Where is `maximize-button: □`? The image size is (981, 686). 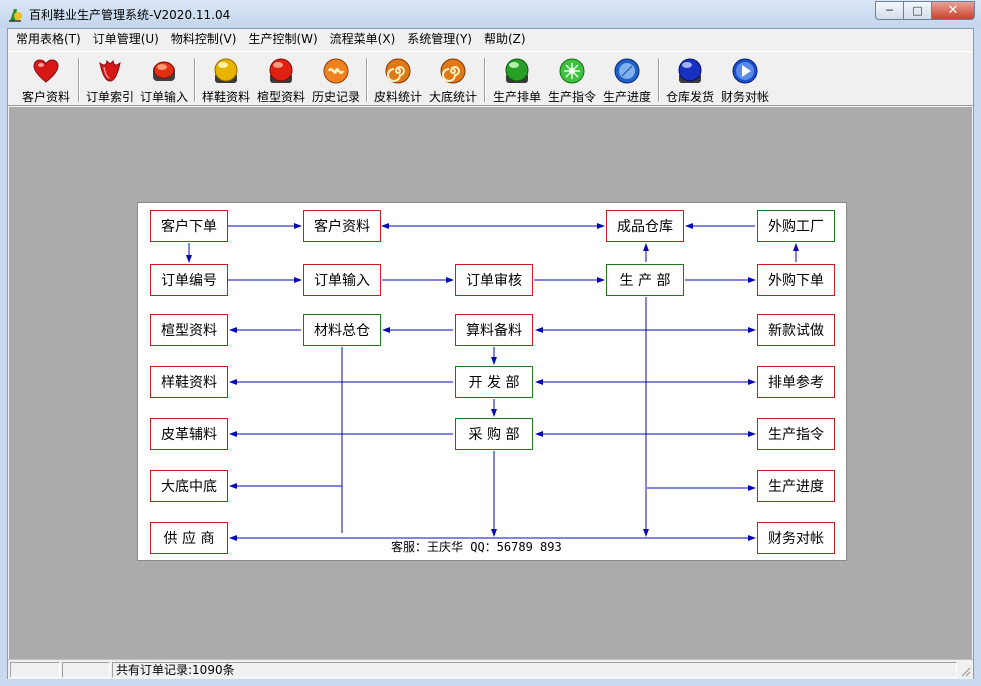
maximize-button: □ is located at coordinates (917, 10).